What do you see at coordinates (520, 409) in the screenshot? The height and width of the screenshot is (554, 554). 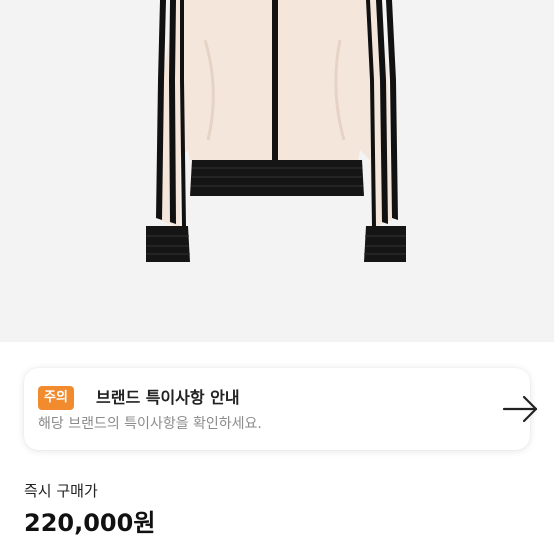 I see `arrow-right-icon` at bounding box center [520, 409].